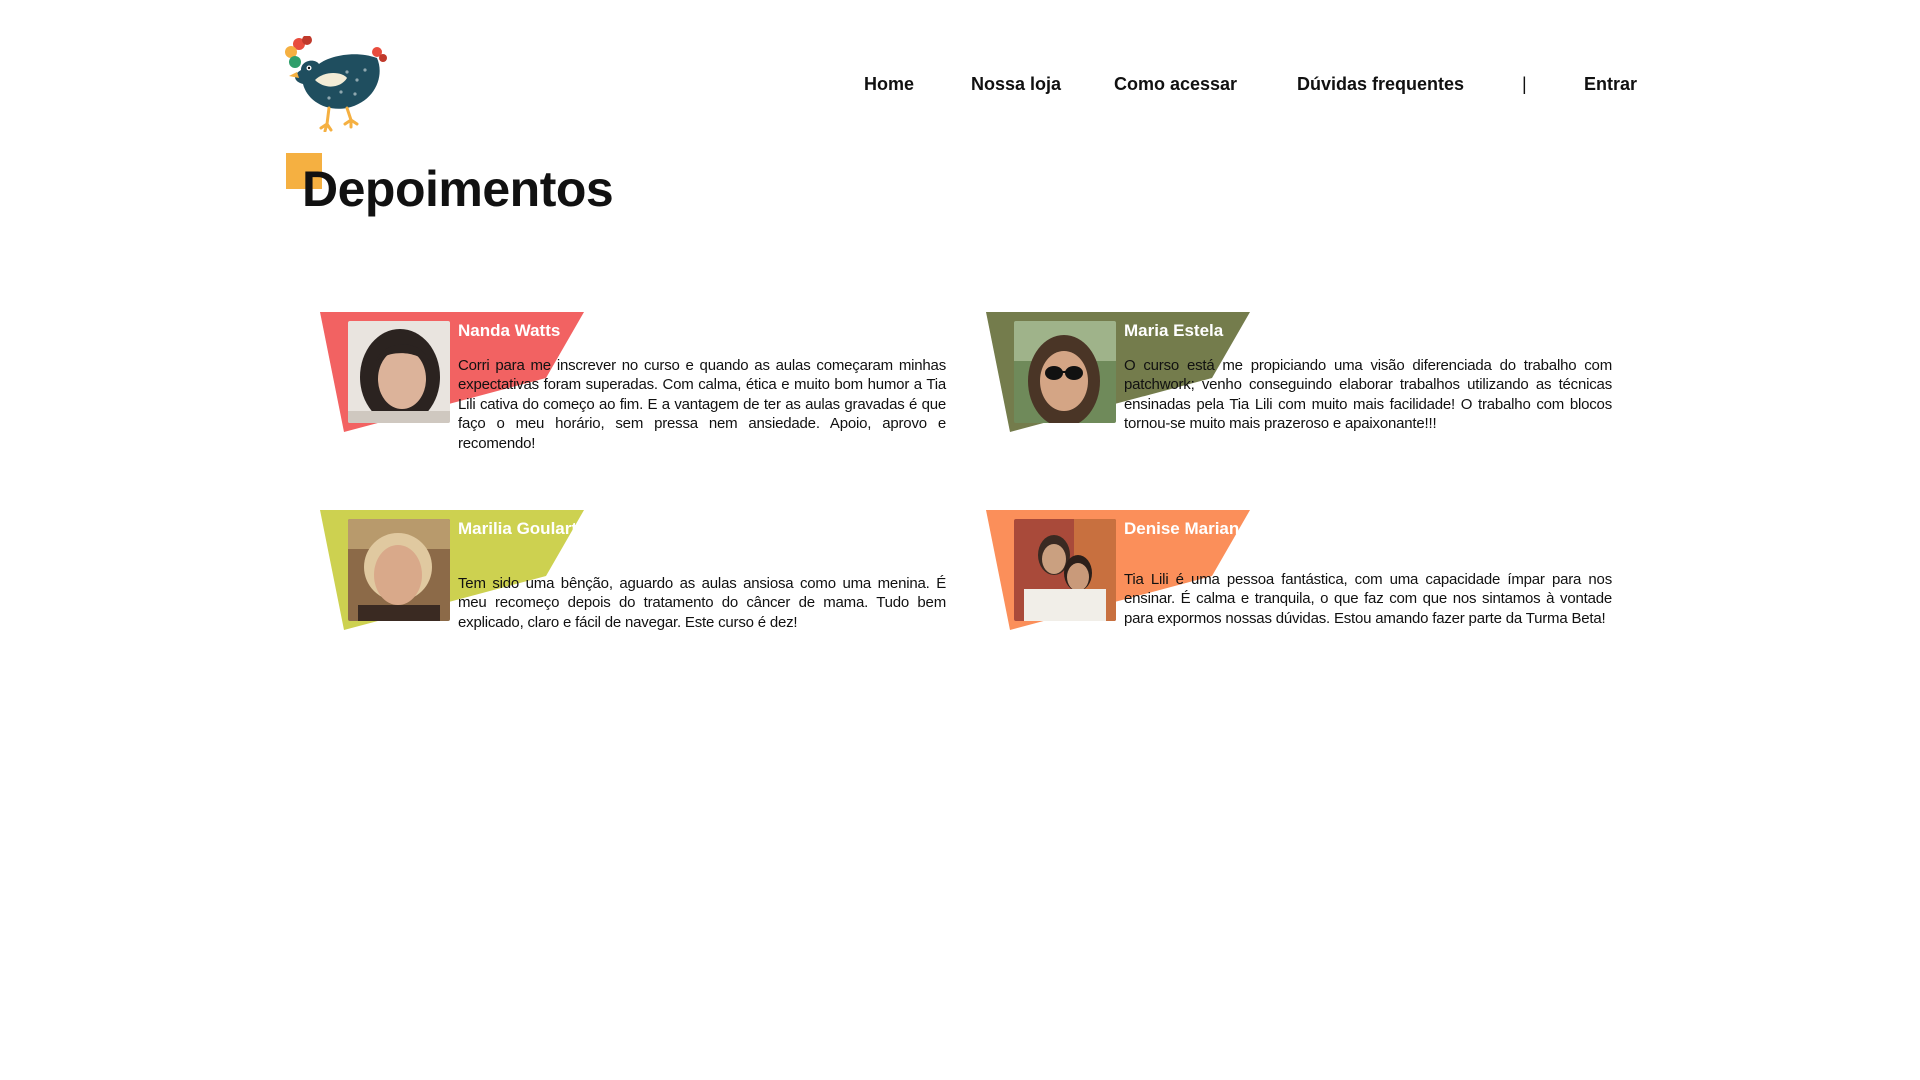  I want to click on testimonial-name: Maria Estela, so click(1174, 330).